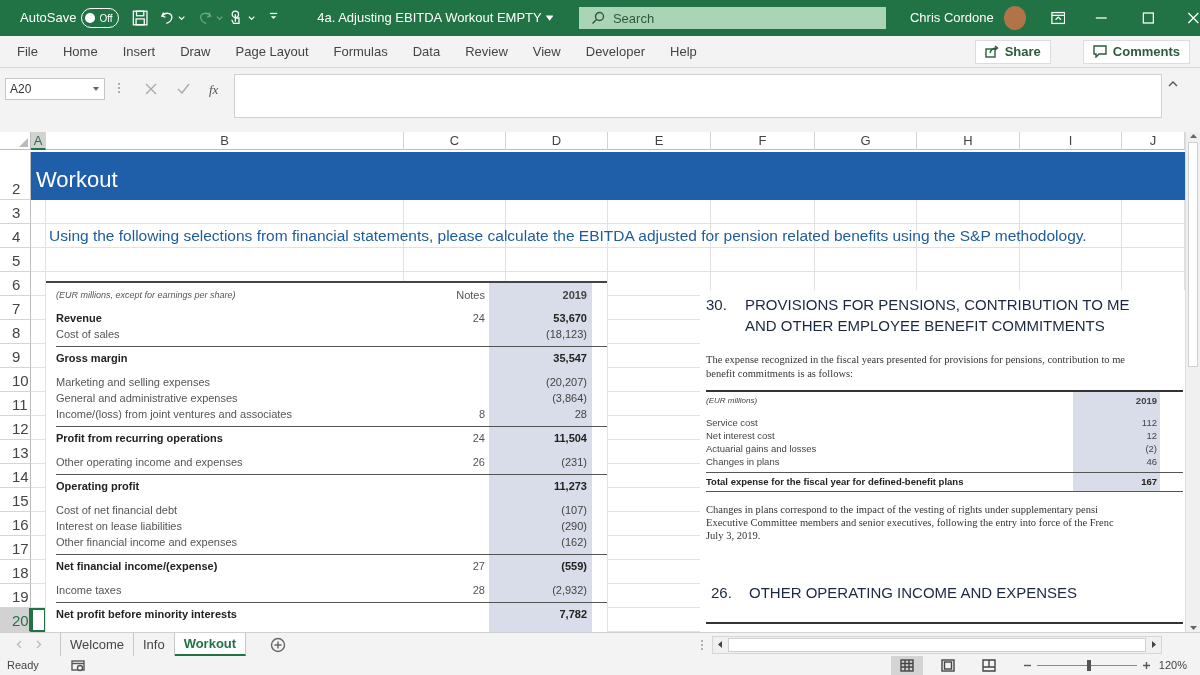 The image size is (1200, 675). I want to click on column-header: D, so click(557, 141).